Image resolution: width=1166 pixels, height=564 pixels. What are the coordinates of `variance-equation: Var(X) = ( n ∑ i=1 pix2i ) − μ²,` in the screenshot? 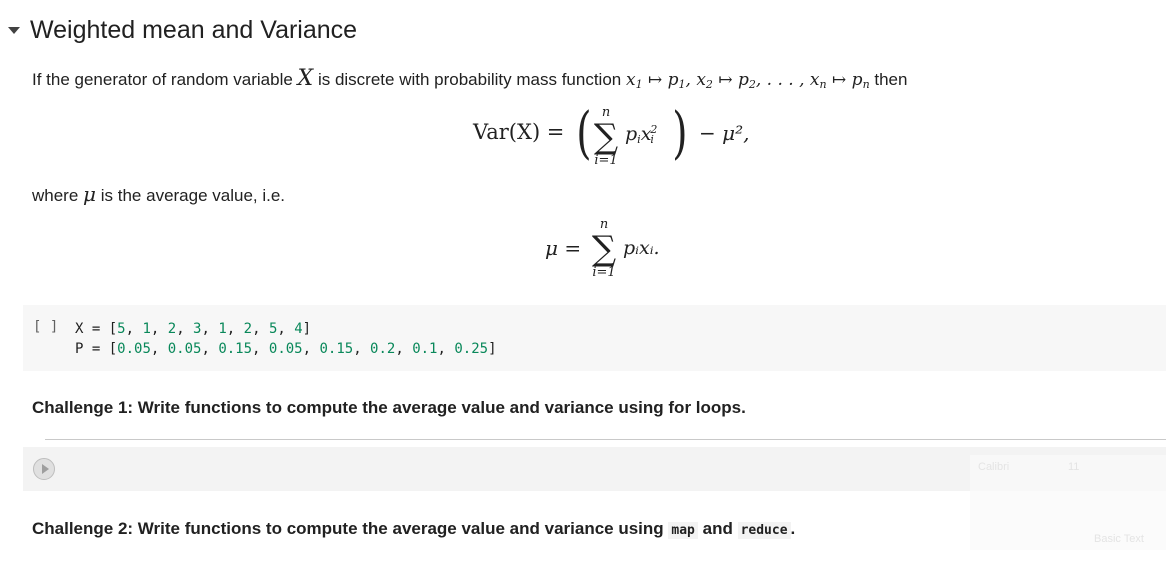 It's located at (611, 134).